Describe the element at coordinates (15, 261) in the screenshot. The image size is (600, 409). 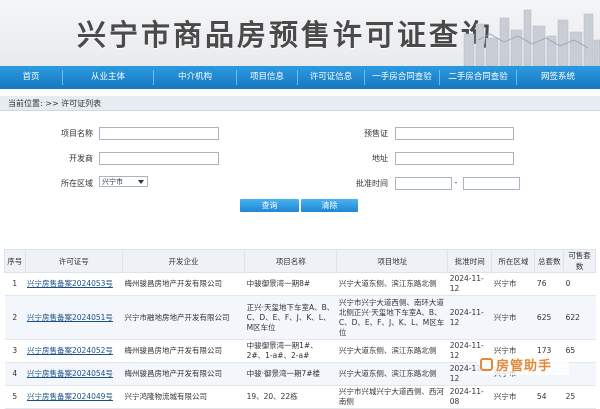
I see `col-header-no: 序号` at that location.